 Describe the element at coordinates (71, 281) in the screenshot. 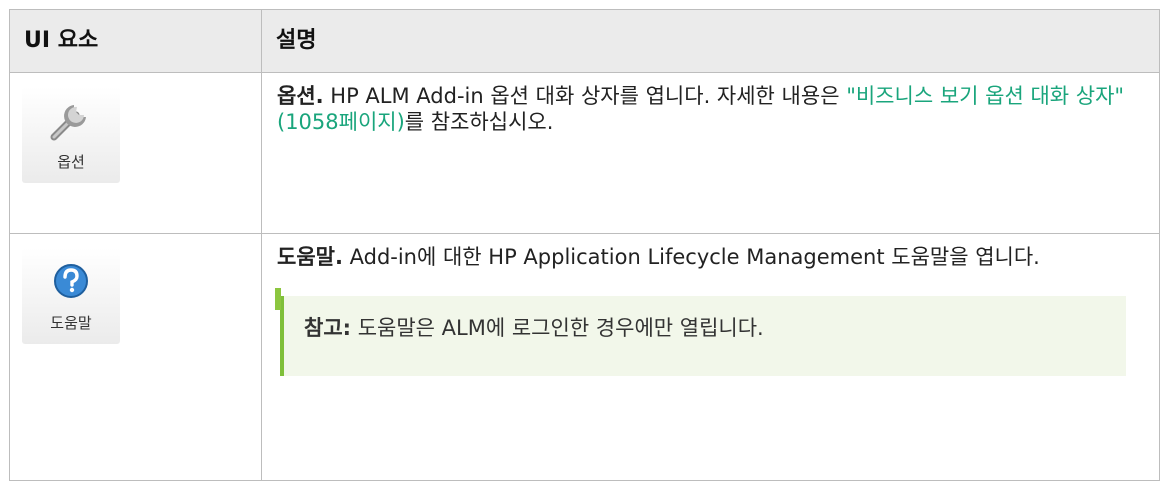

I see `help-icon` at that location.